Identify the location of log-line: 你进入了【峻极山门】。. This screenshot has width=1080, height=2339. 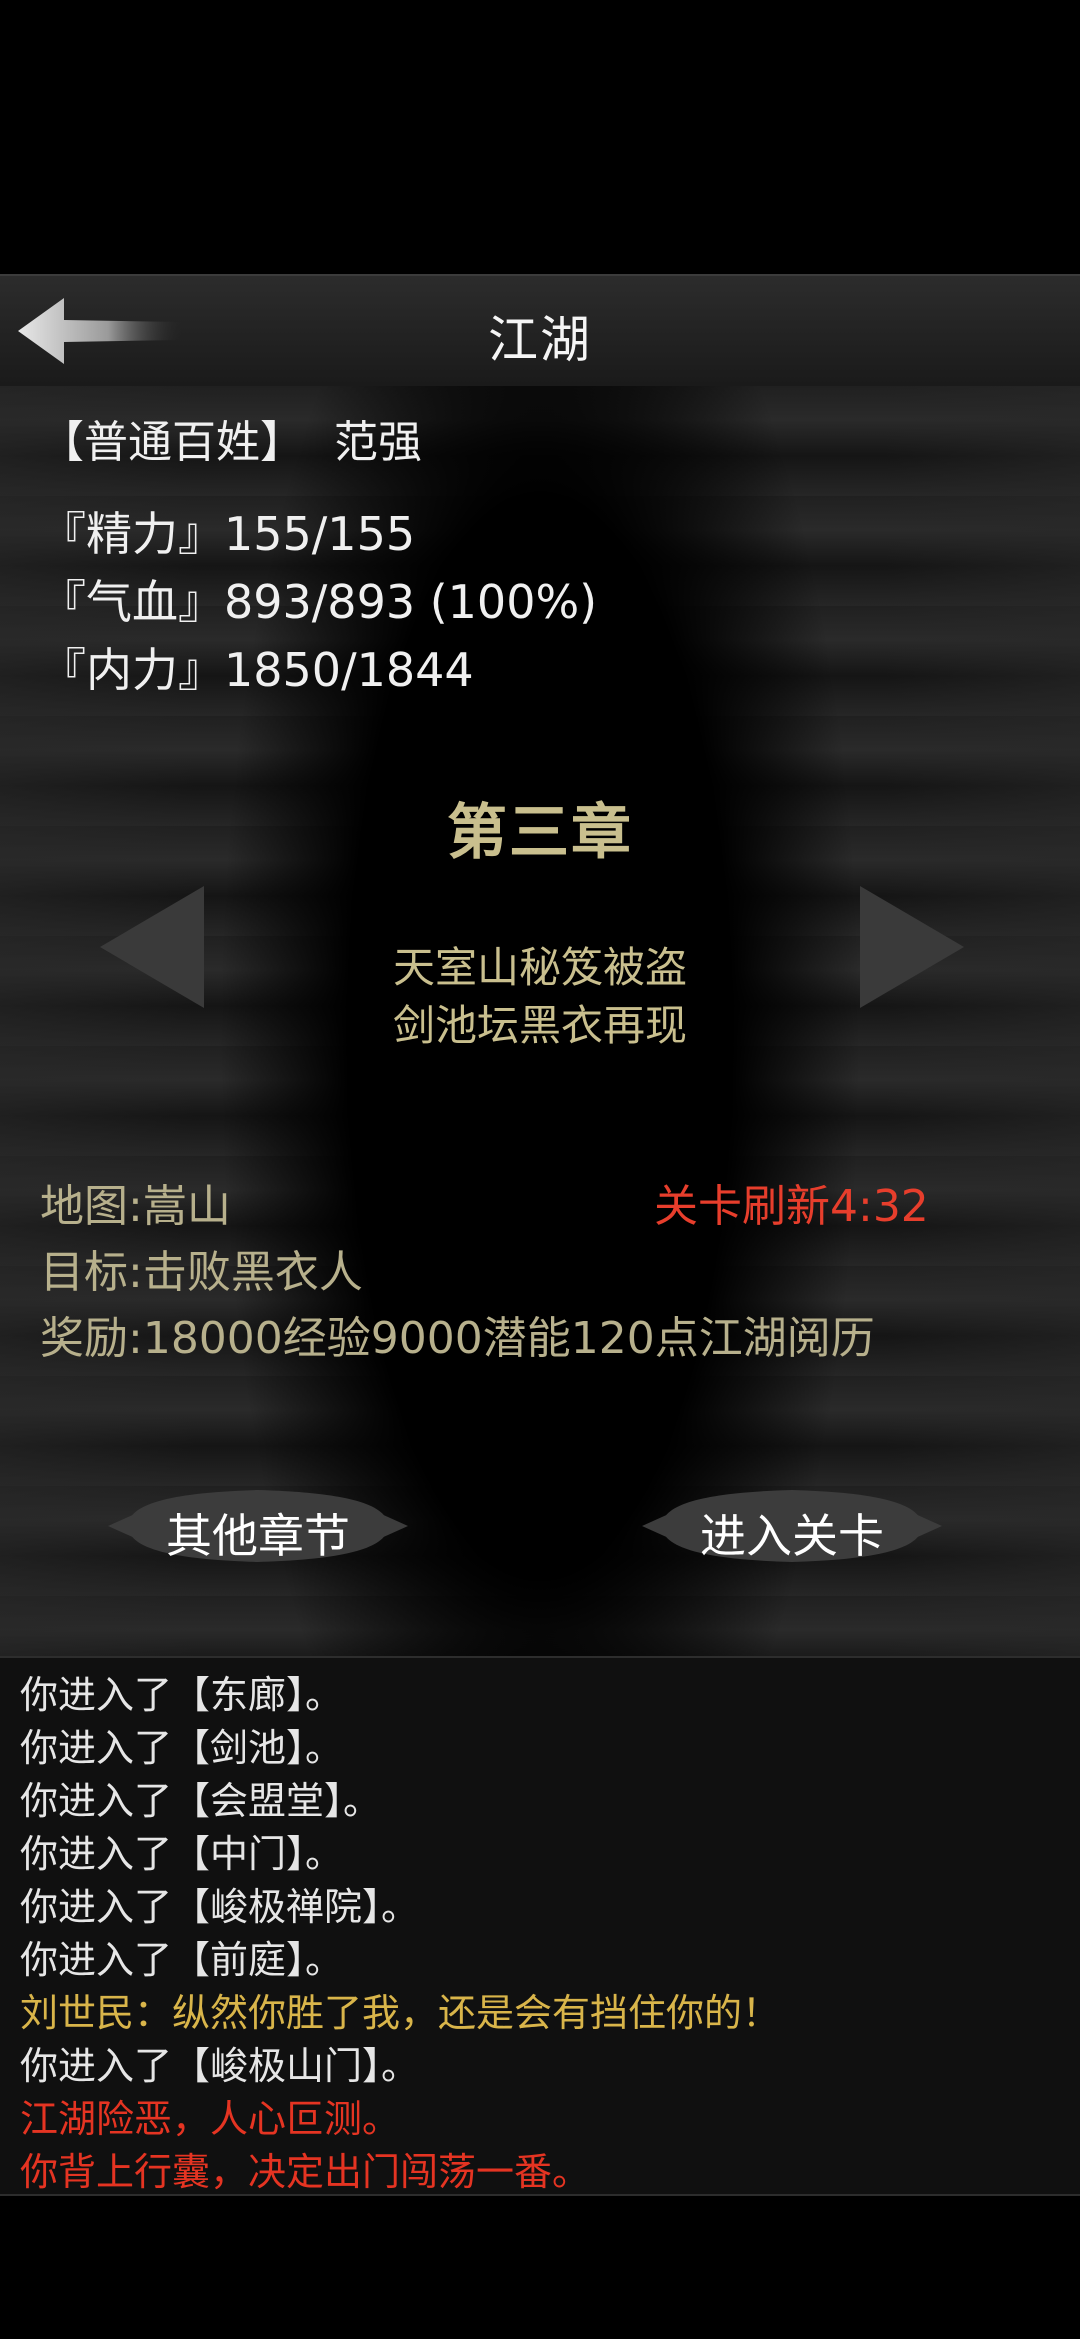
(220, 2066).